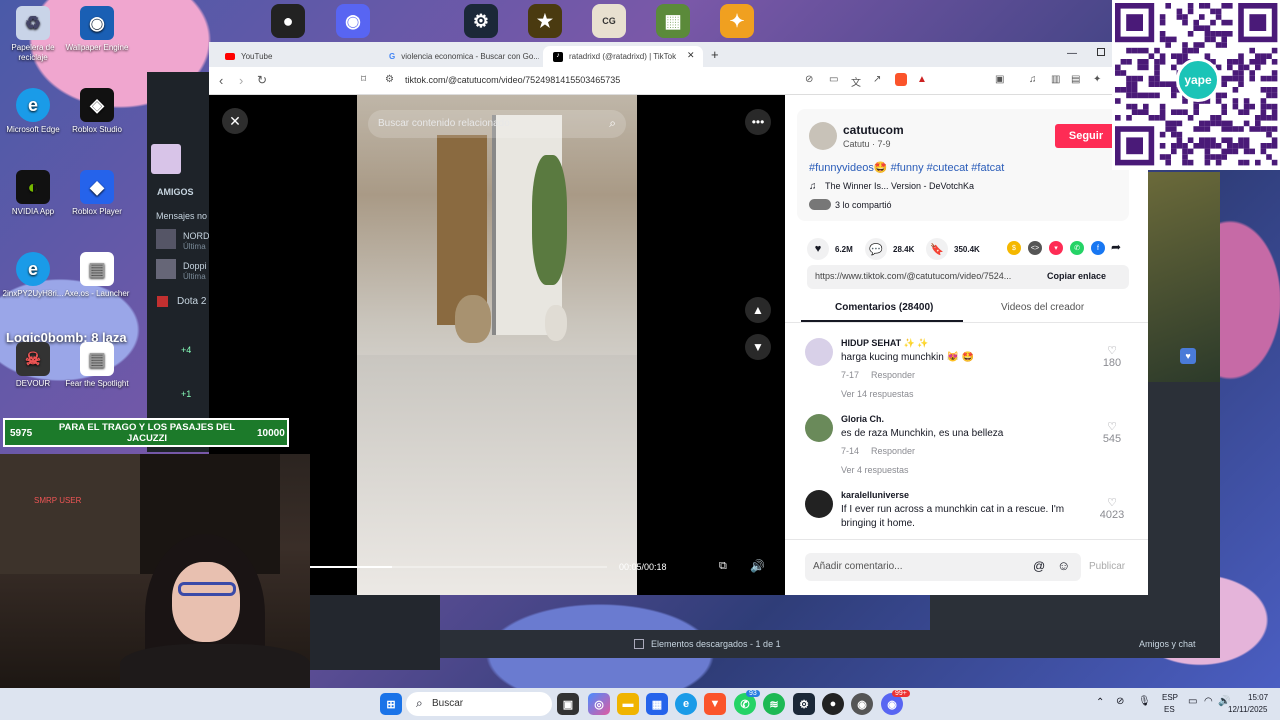 The width and height of the screenshot is (1280, 720). What do you see at coordinates (599, 704) in the screenshot?
I see `copilot-icon: ◎` at bounding box center [599, 704].